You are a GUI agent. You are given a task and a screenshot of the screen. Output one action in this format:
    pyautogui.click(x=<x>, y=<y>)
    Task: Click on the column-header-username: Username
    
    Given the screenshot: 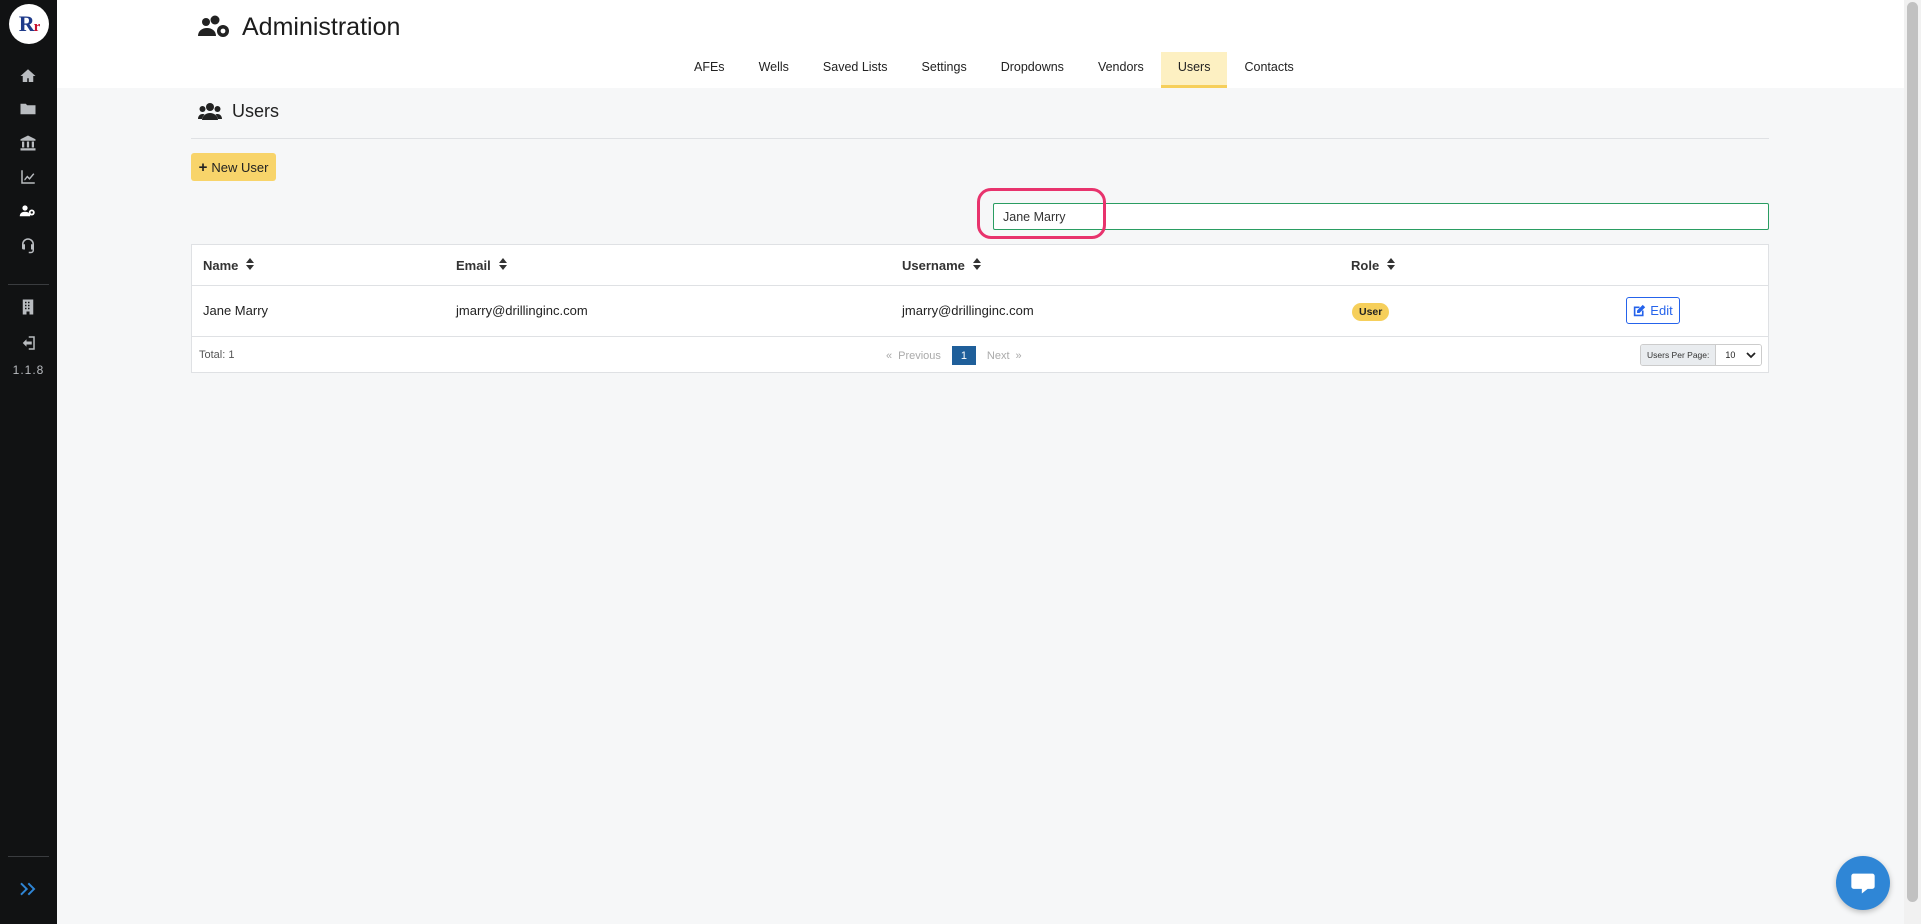 What is the action you would take?
    pyautogui.click(x=941, y=265)
    